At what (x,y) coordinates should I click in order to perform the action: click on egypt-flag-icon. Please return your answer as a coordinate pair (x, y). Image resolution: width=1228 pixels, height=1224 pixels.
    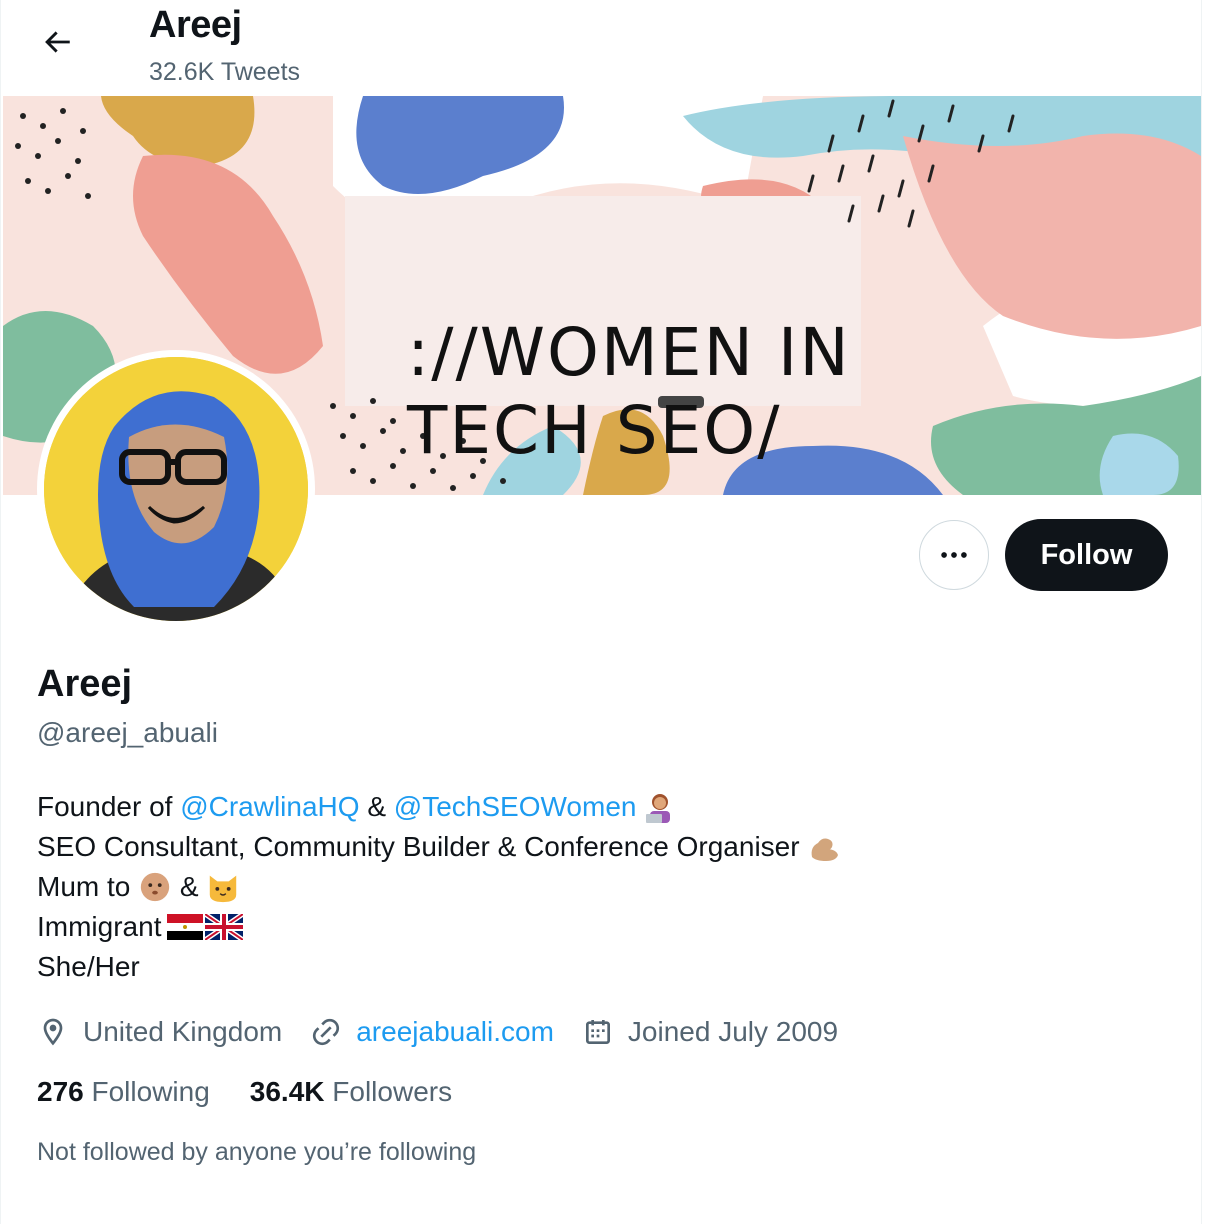
    Looking at the image, I should click on (185, 927).